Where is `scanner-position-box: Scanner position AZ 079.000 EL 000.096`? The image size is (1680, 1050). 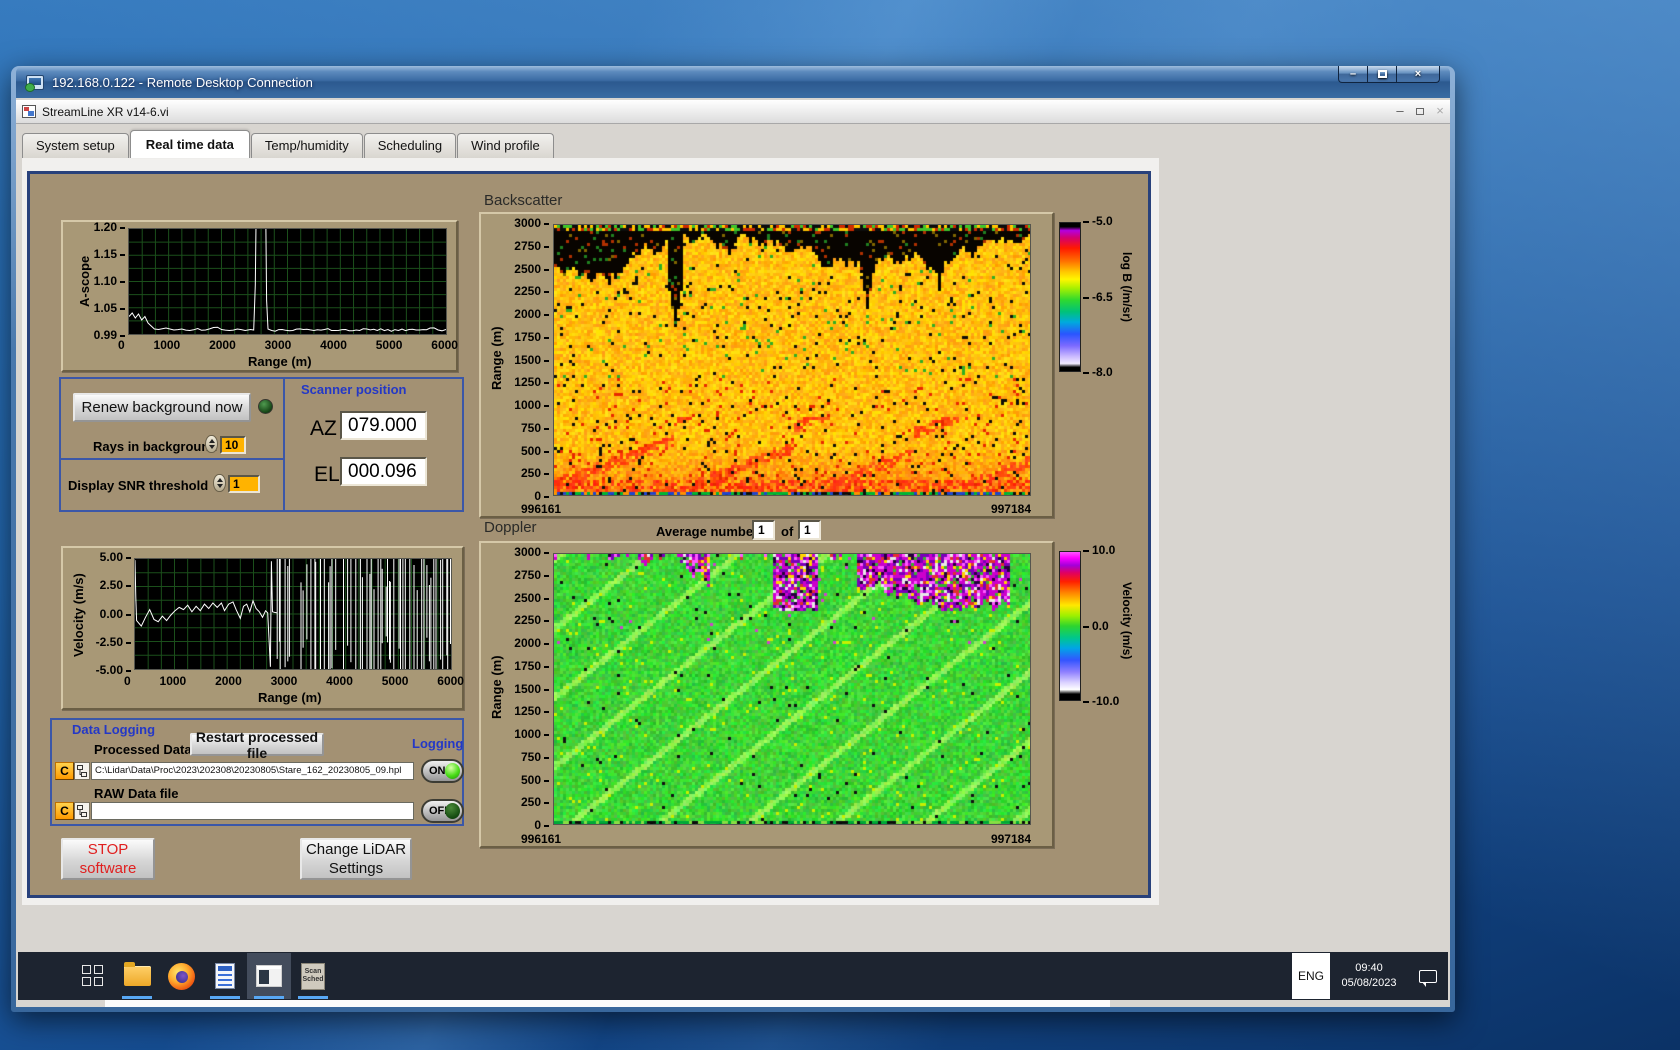 scanner-position-box: Scanner position AZ 079.000 EL 000.096 is located at coordinates (373, 444).